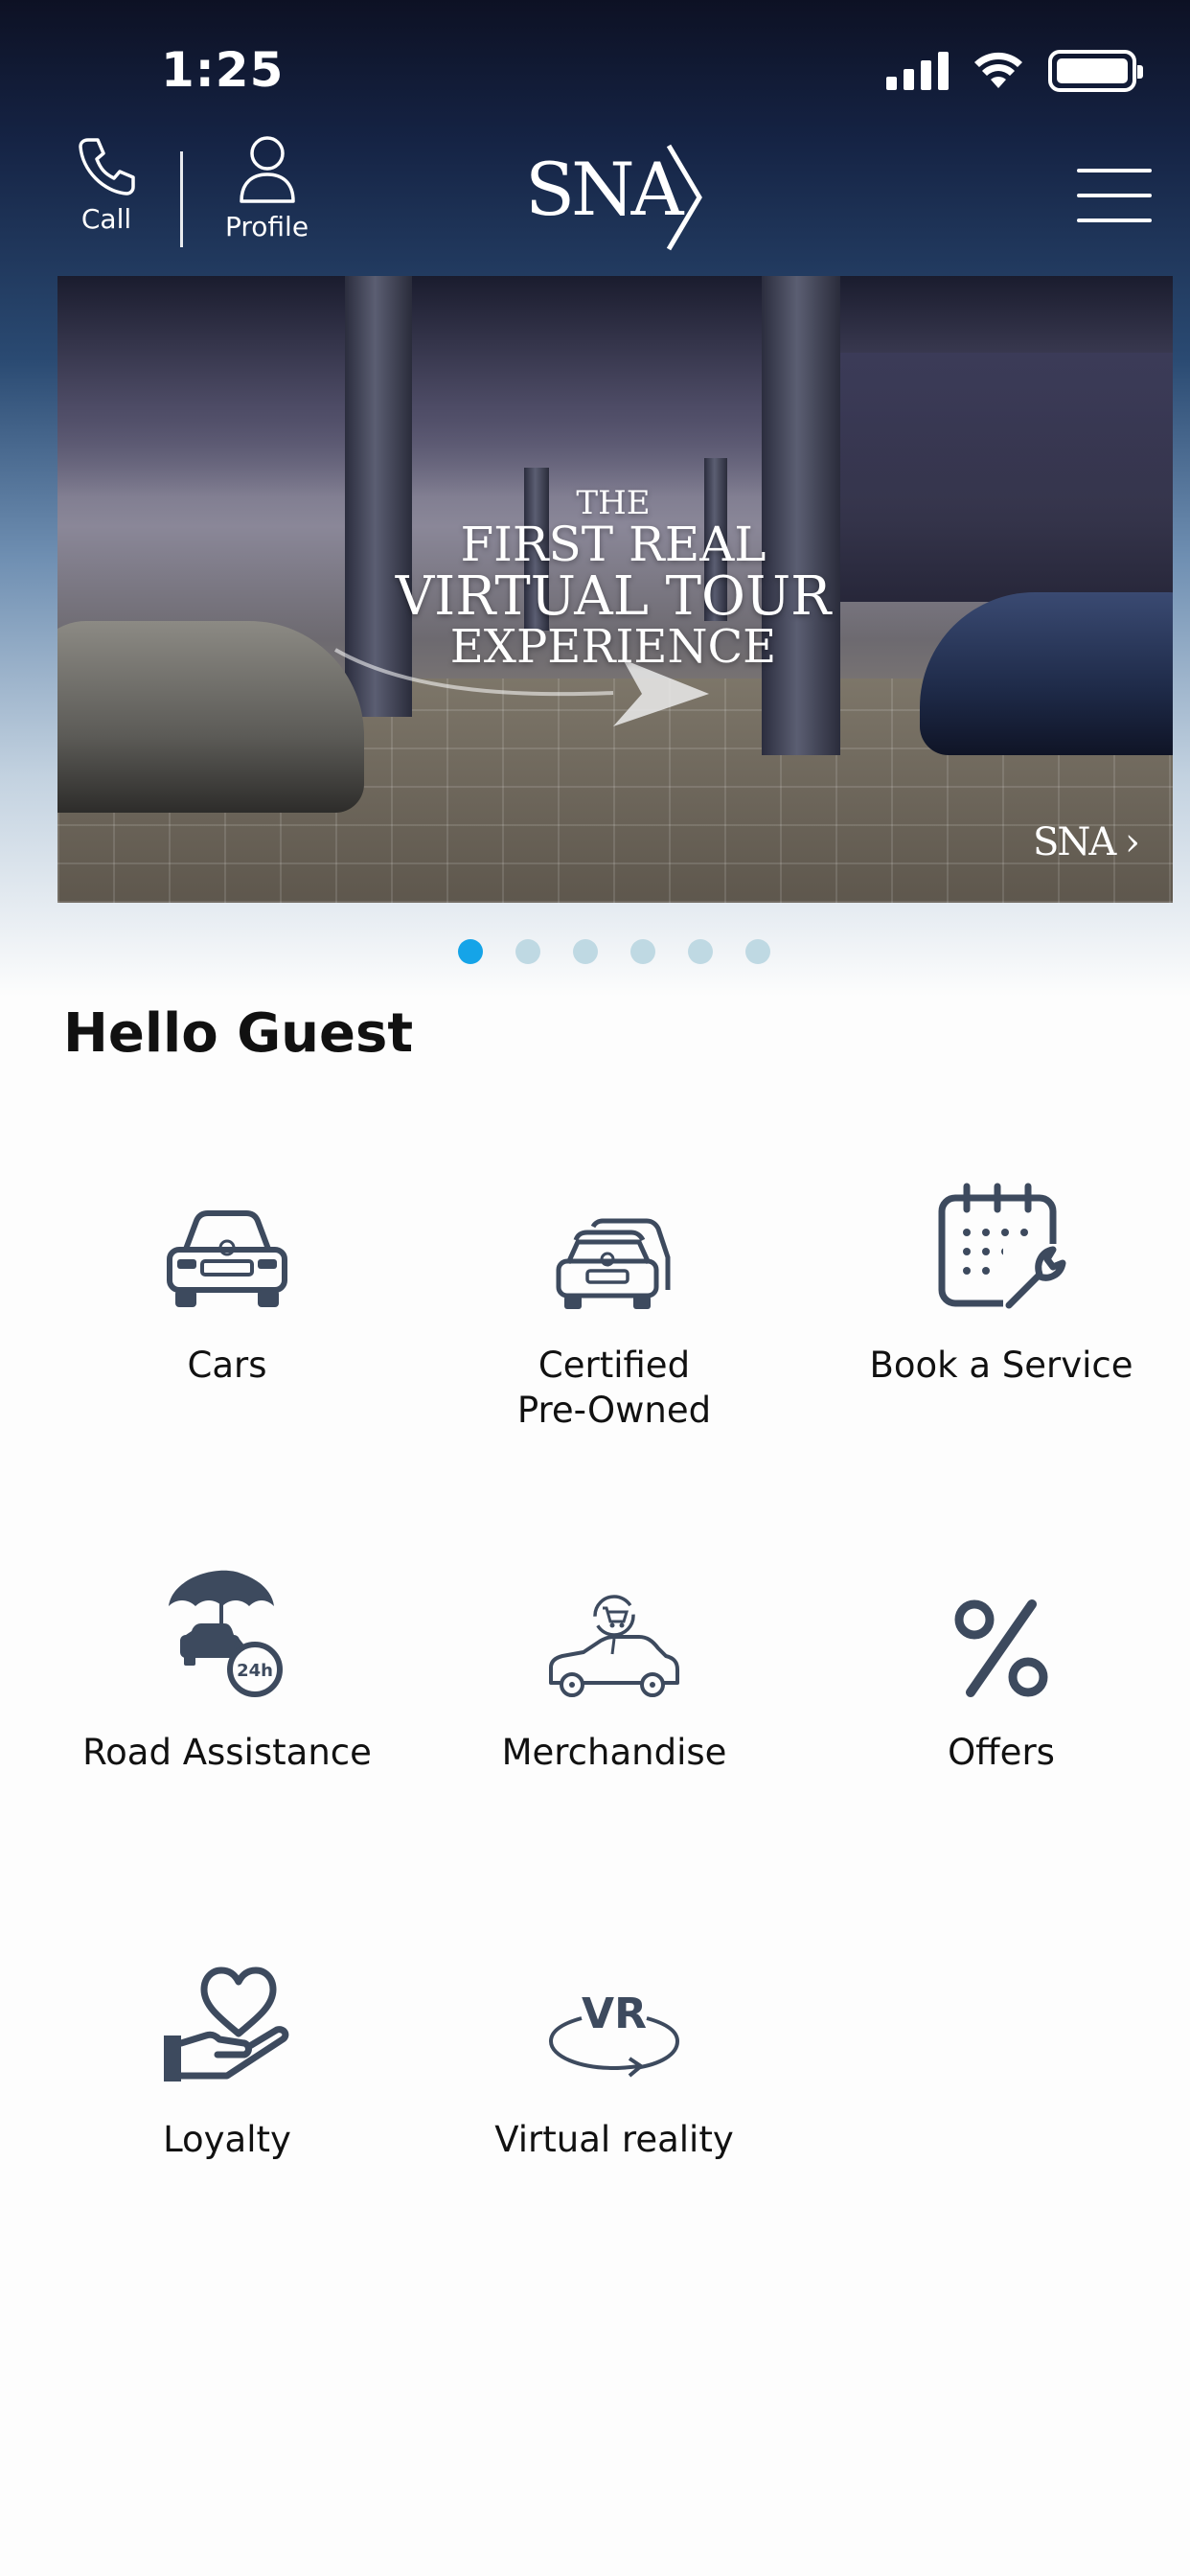 The height and width of the screenshot is (2576, 1190). What do you see at coordinates (614, 1646) in the screenshot?
I see `car-cart-icon` at bounding box center [614, 1646].